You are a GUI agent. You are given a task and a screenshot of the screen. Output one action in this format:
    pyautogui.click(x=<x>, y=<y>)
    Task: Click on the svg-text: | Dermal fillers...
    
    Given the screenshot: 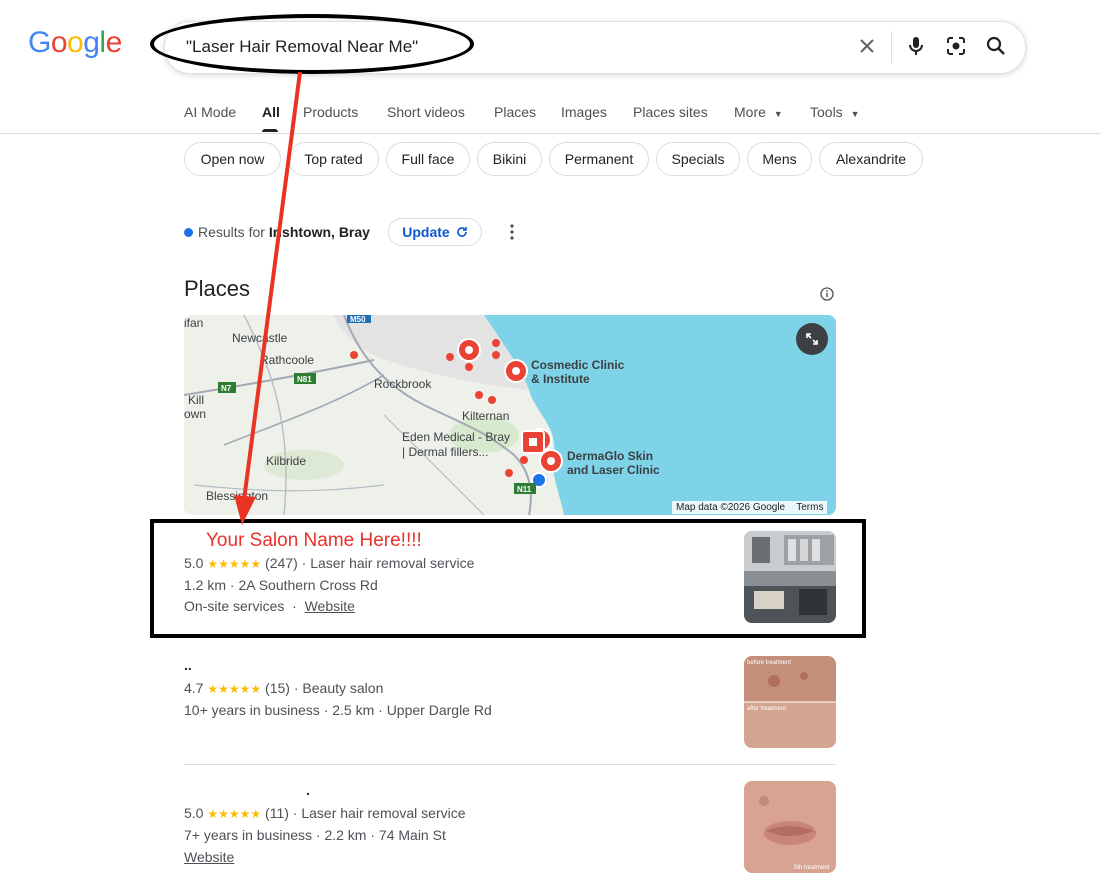 What is the action you would take?
    pyautogui.click(x=445, y=452)
    